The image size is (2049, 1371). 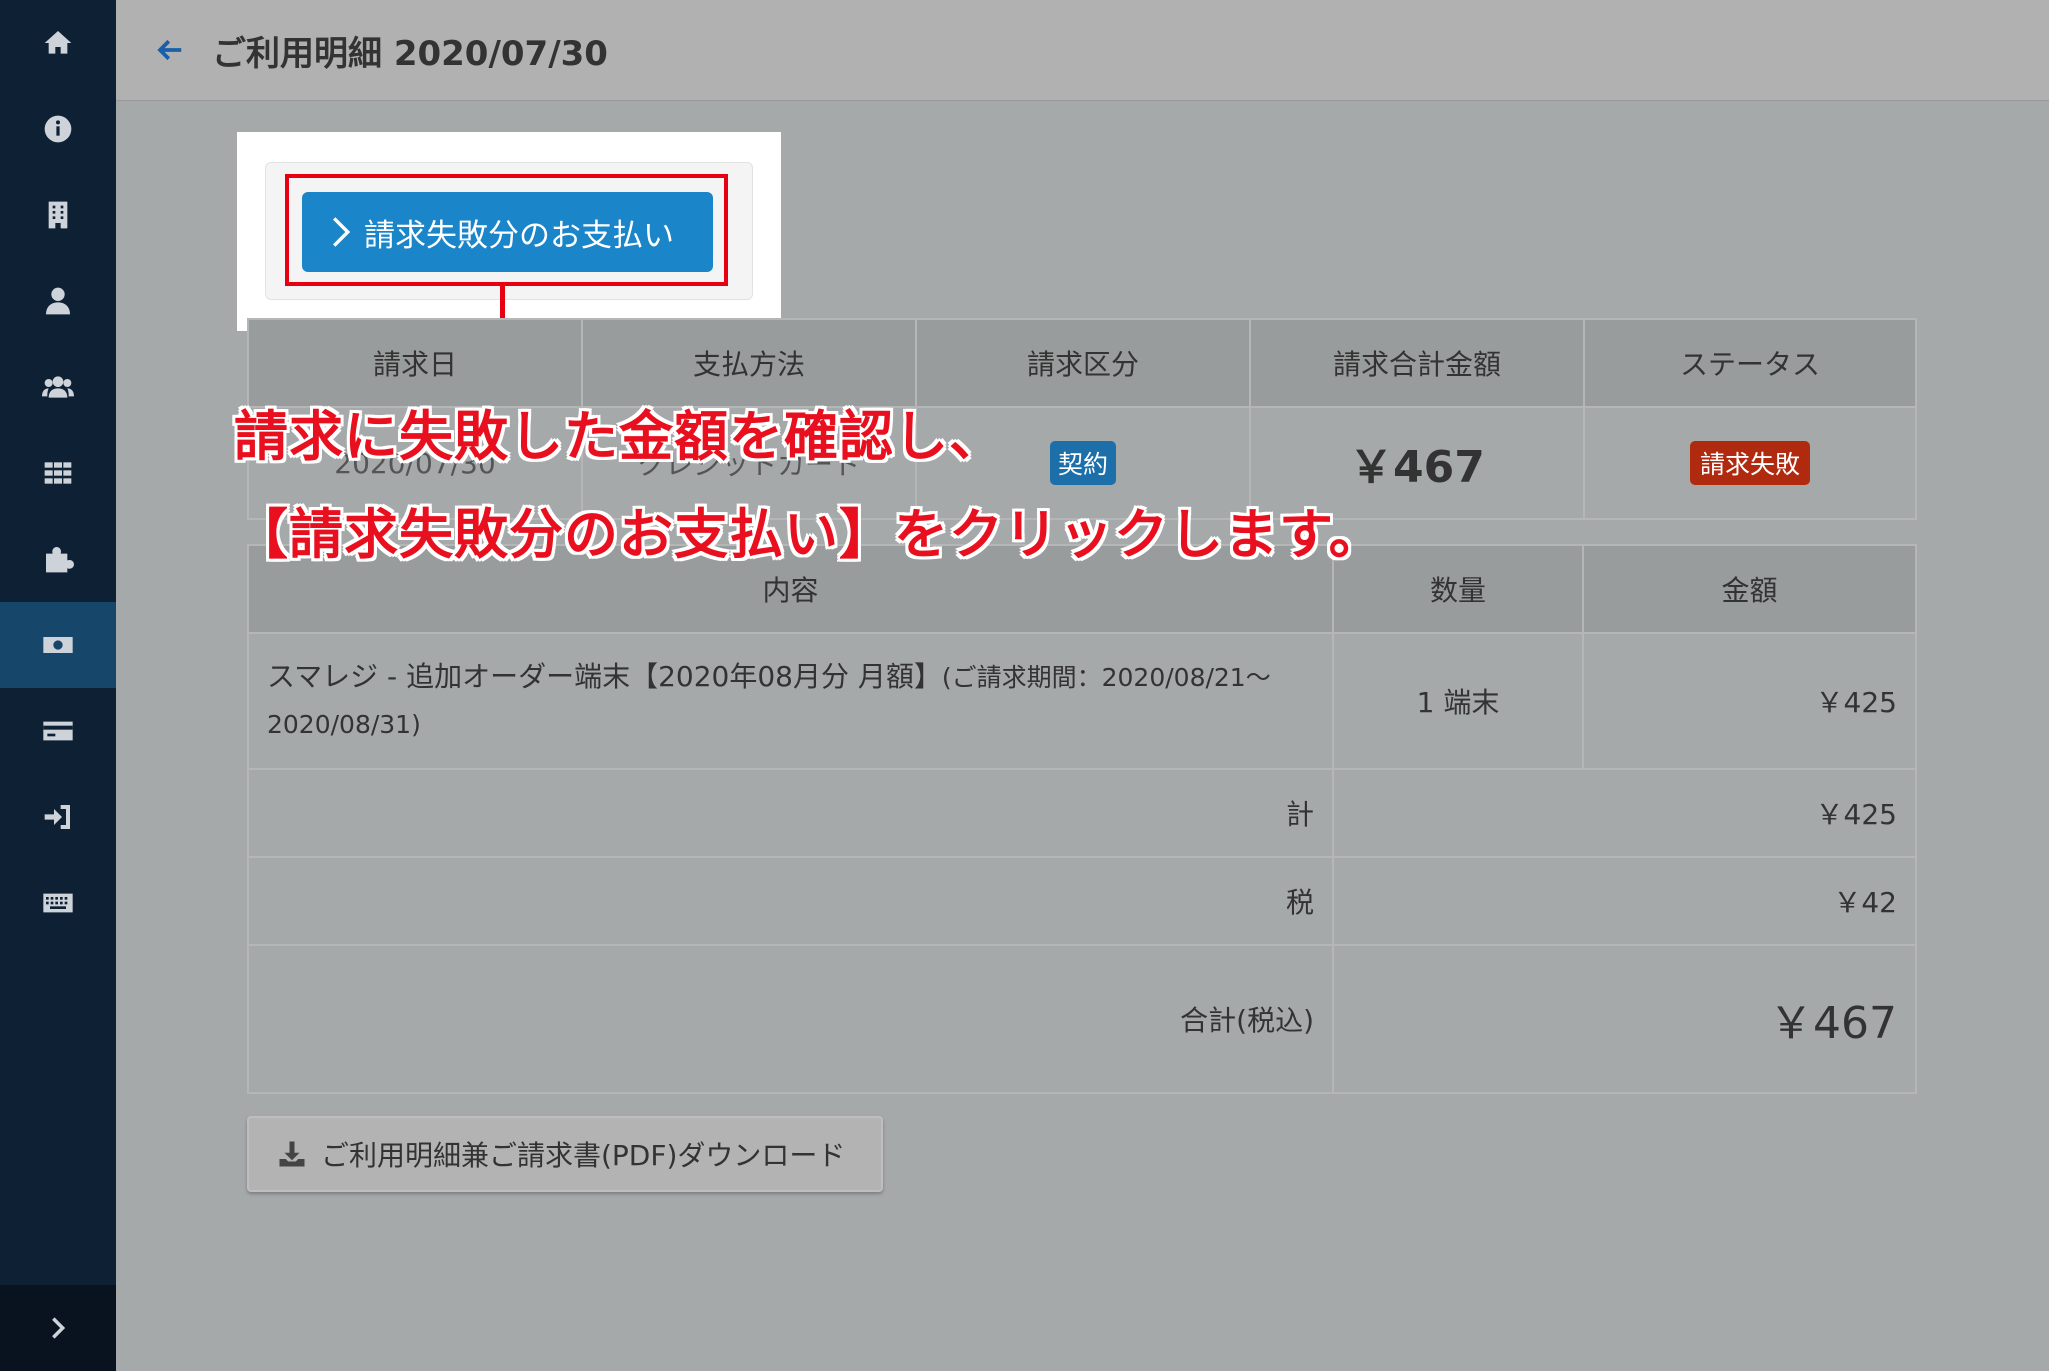 I want to click on keyboard-icon, so click(x=58, y=903).